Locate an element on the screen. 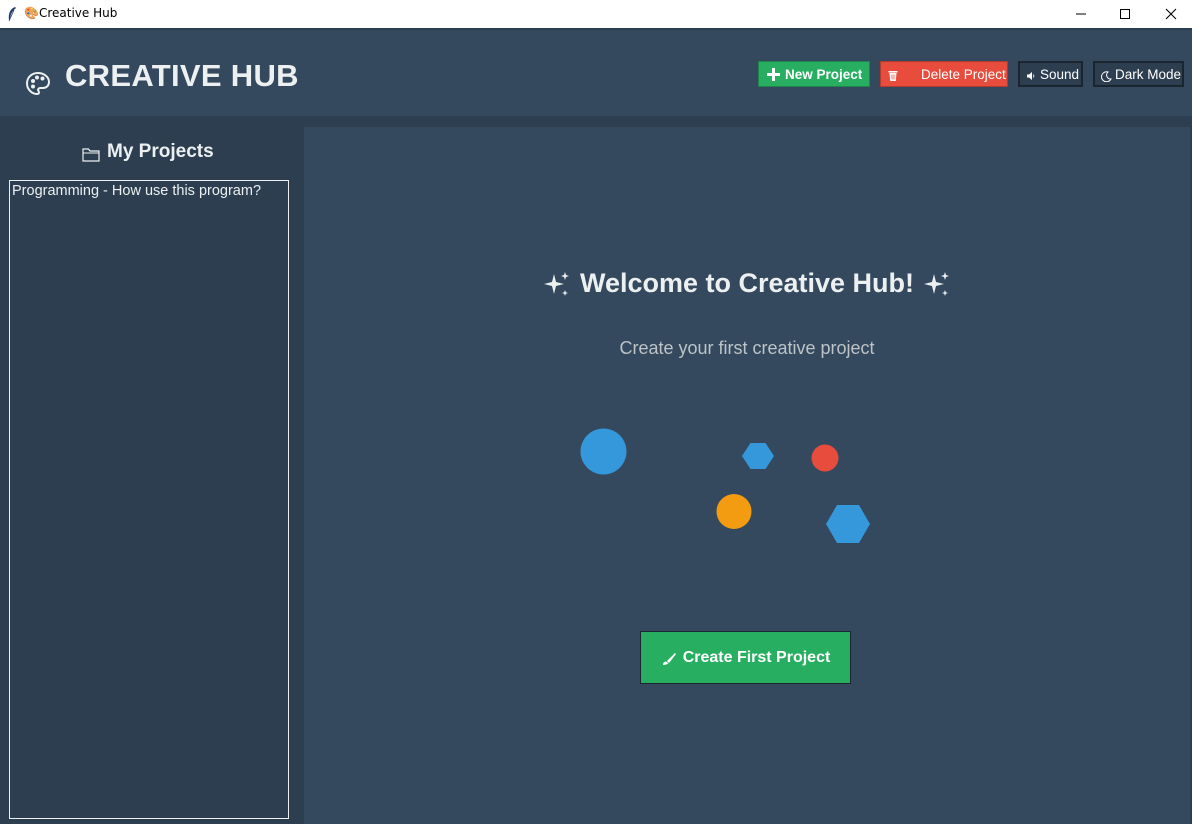 The width and height of the screenshot is (1192, 824). window-title: 🎨Creative Hub is located at coordinates (70, 13).